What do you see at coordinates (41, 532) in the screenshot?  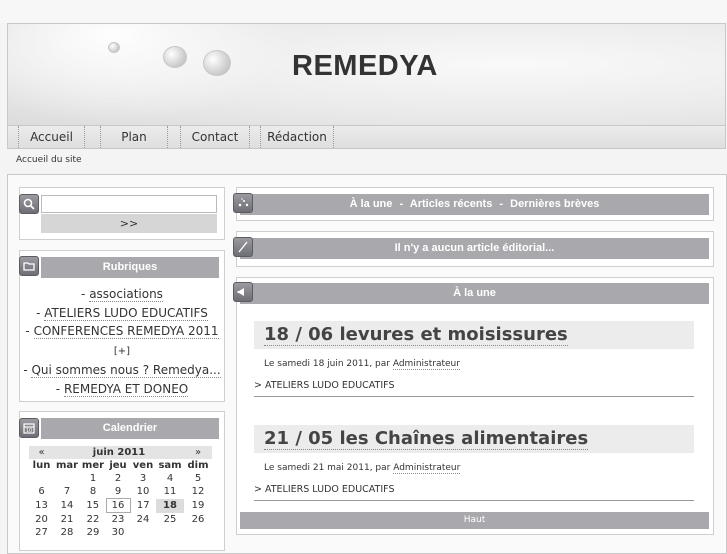 I see `calendar-day: 27` at bounding box center [41, 532].